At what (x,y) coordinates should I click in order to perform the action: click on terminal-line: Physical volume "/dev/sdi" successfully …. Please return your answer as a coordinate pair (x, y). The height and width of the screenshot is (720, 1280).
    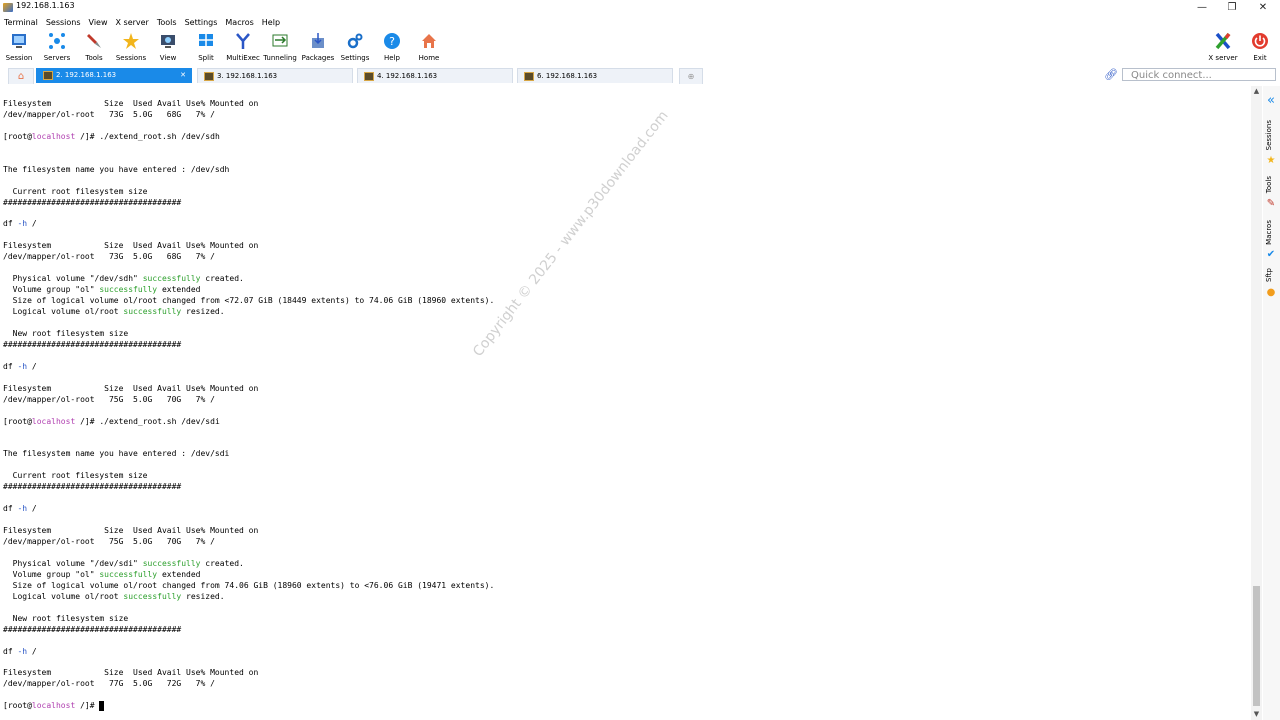
    Looking at the image, I should click on (123, 563).